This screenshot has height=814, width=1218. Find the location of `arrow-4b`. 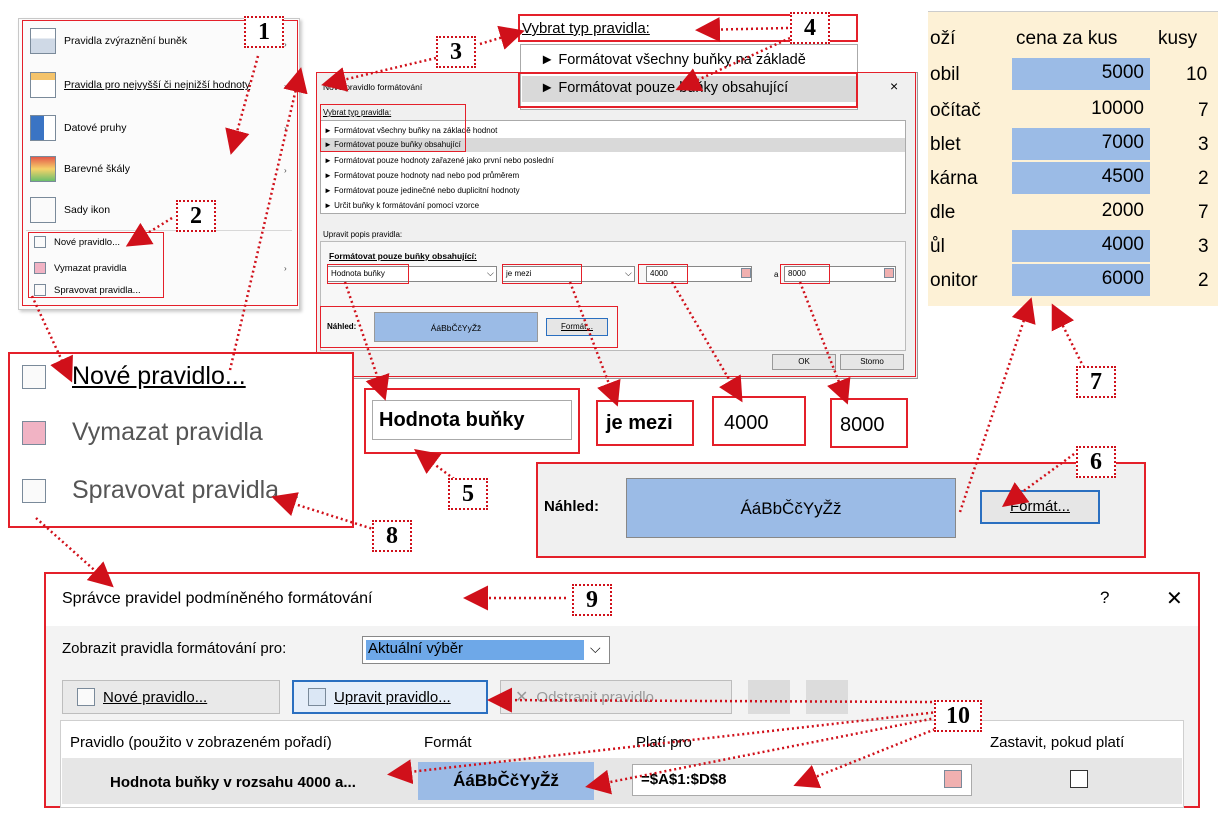

arrow-4b is located at coordinates (733, 64).